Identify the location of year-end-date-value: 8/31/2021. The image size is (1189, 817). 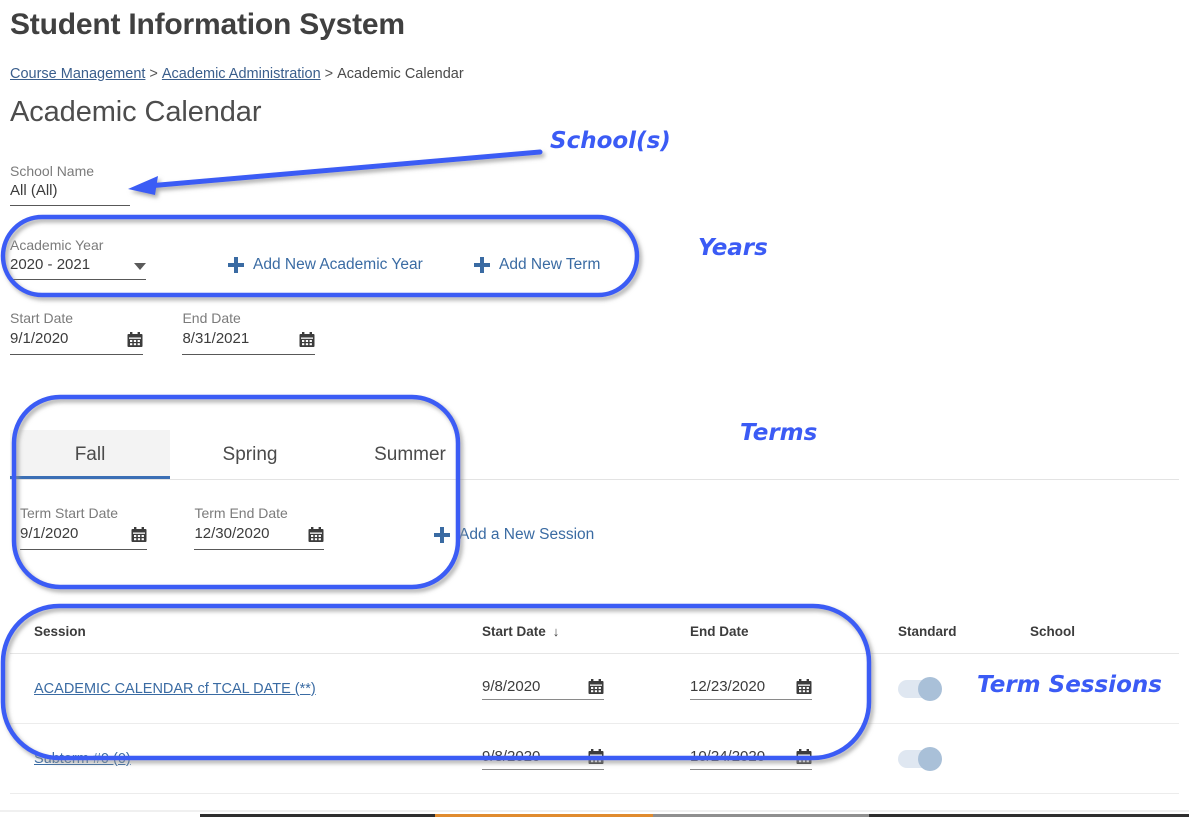
(215, 339).